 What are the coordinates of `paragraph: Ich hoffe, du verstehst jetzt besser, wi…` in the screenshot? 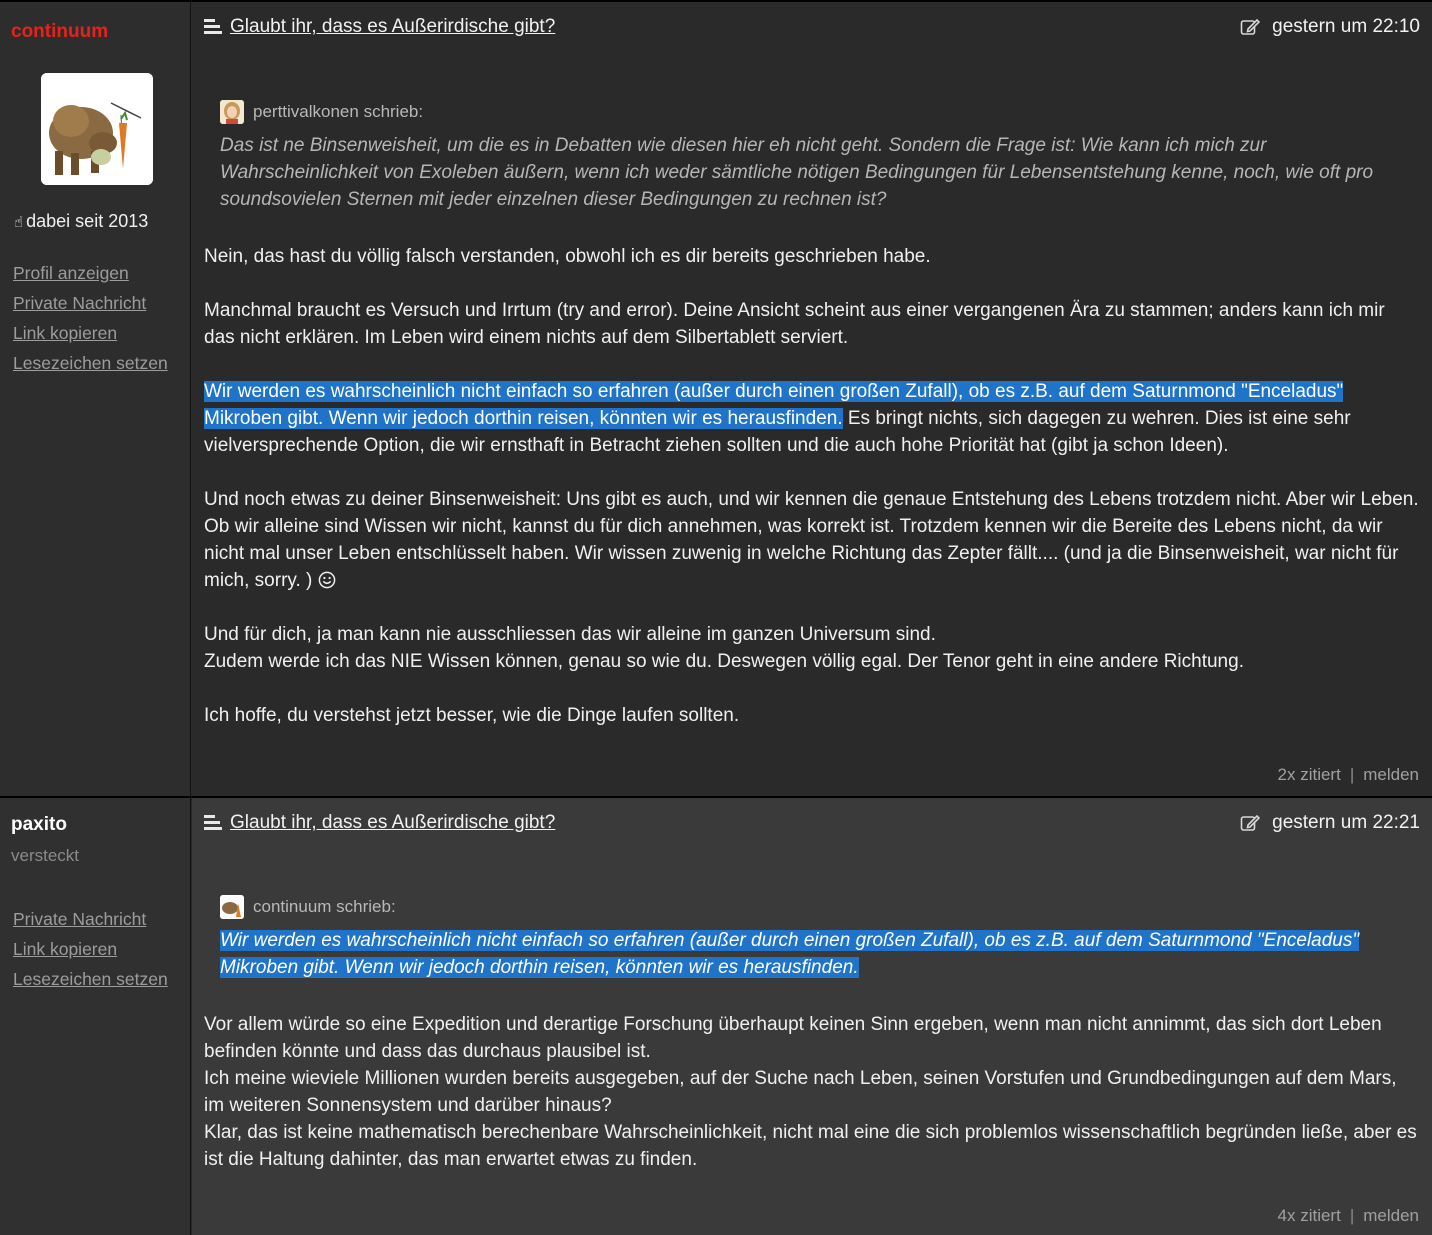 It's located at (472, 715).